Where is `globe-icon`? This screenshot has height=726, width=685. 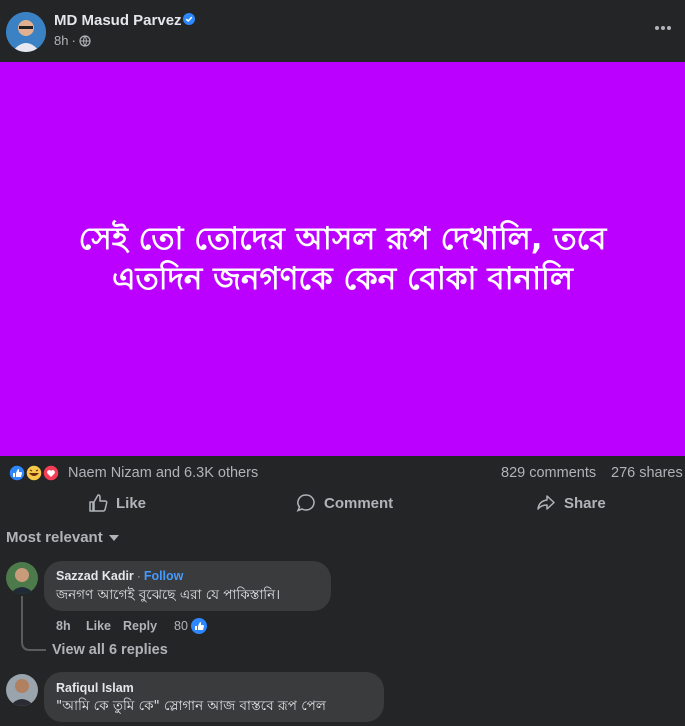
globe-icon is located at coordinates (85, 40).